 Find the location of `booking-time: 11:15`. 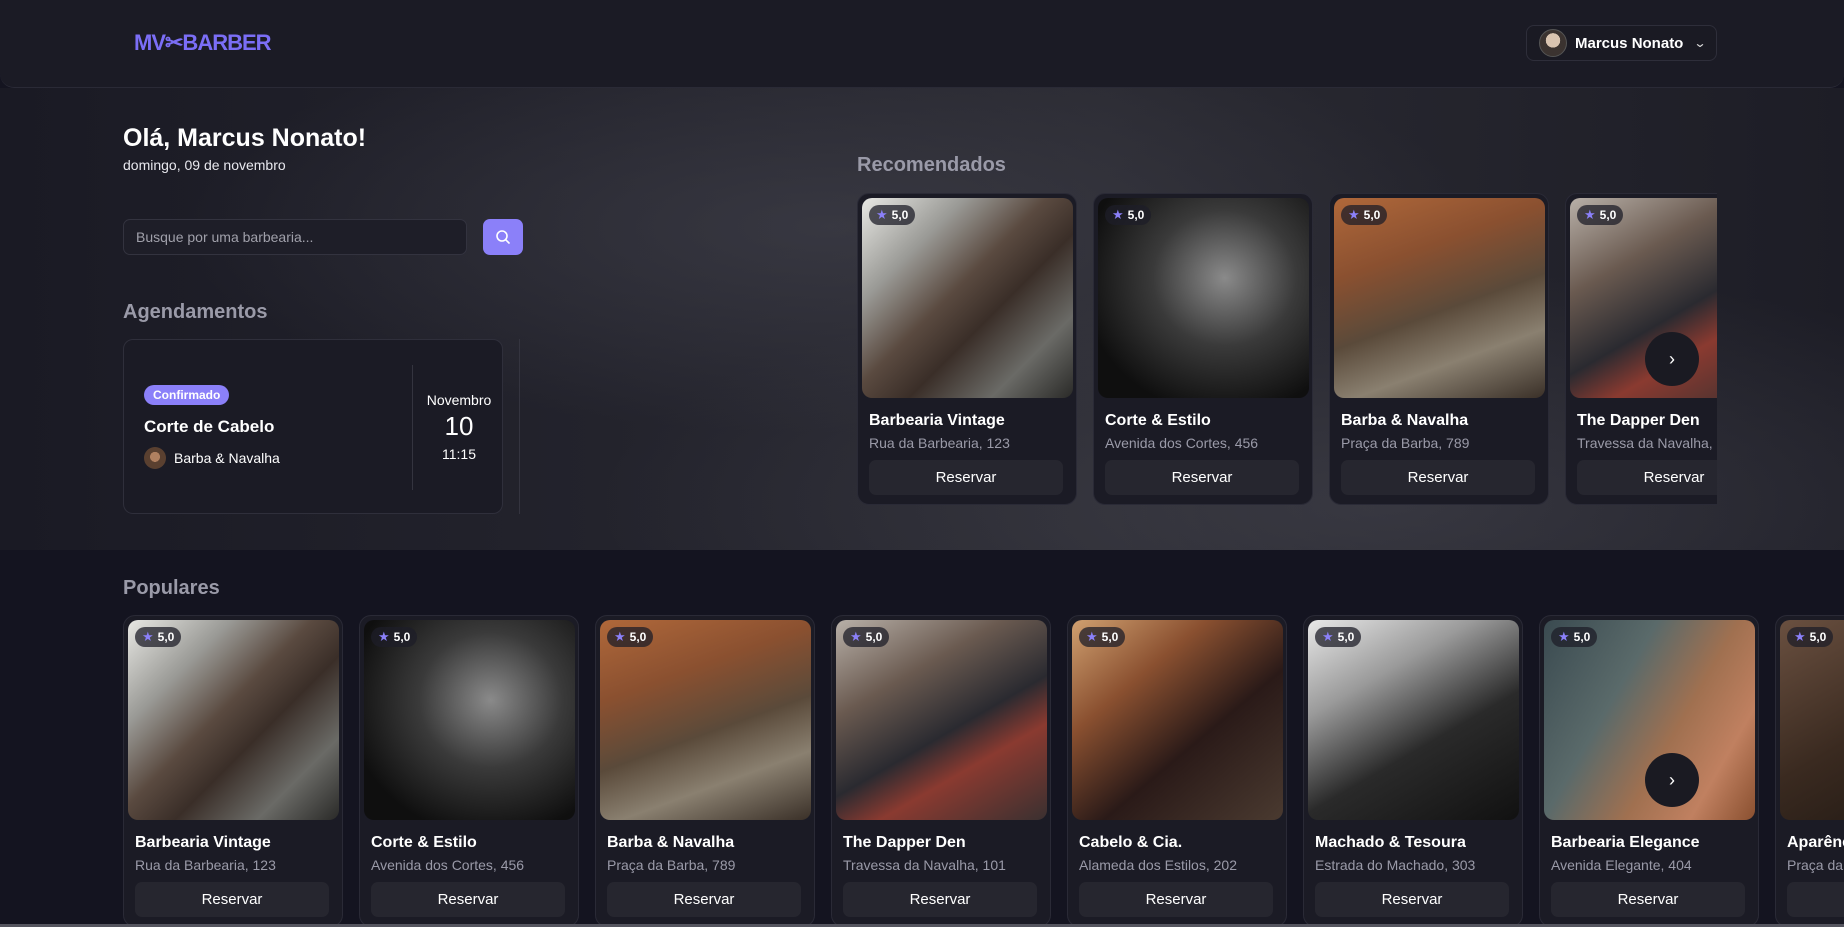

booking-time: 11:15 is located at coordinates (459, 454).